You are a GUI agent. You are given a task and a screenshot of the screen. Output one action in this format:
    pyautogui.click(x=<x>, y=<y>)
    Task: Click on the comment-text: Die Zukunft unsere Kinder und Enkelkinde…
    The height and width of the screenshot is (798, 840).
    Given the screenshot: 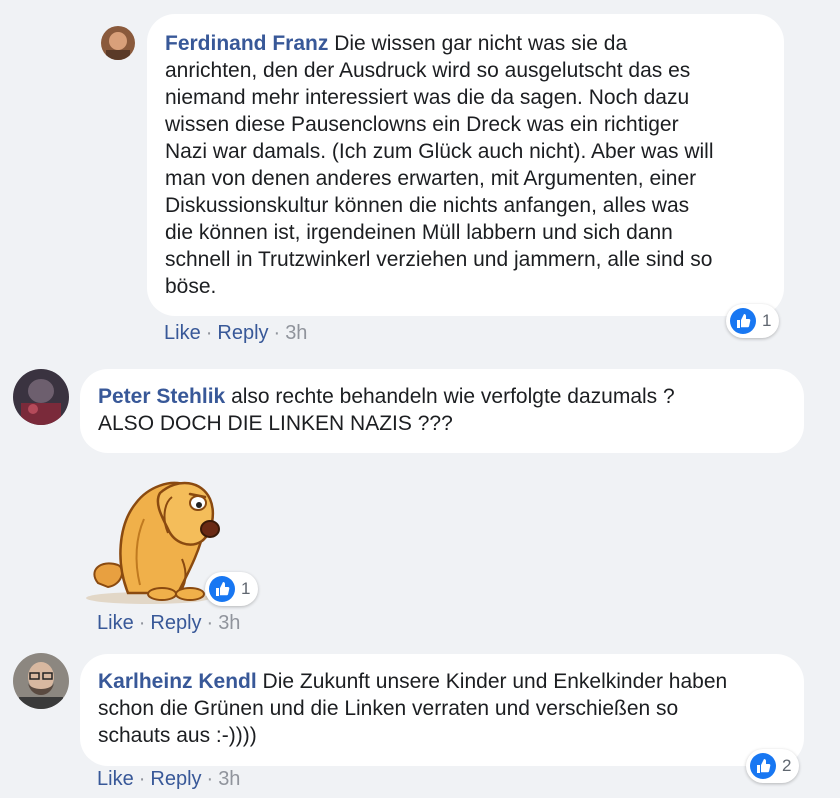 What is the action you would take?
    pyautogui.click(x=495, y=681)
    